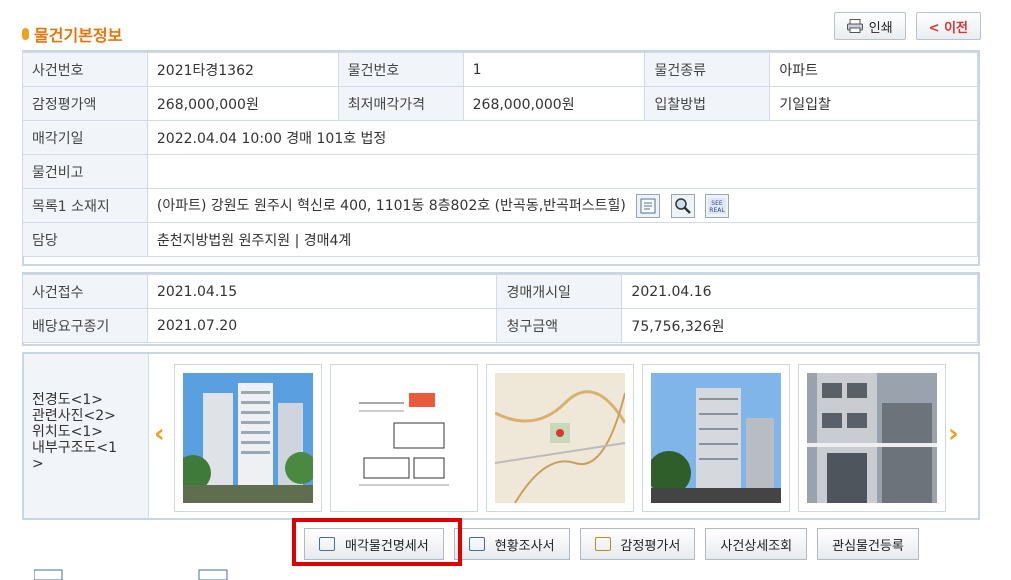  I want to click on appraisal-label: 감정평가액, so click(85, 103).